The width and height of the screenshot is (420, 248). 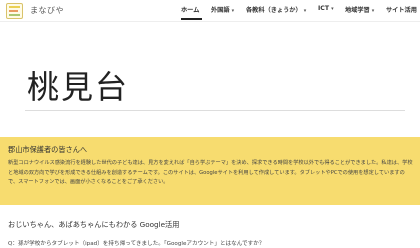 What do you see at coordinates (94, 224) in the screenshot?
I see `section-heading: おじいちゃん、あばあちゃんにもわかる Google活用` at bounding box center [94, 224].